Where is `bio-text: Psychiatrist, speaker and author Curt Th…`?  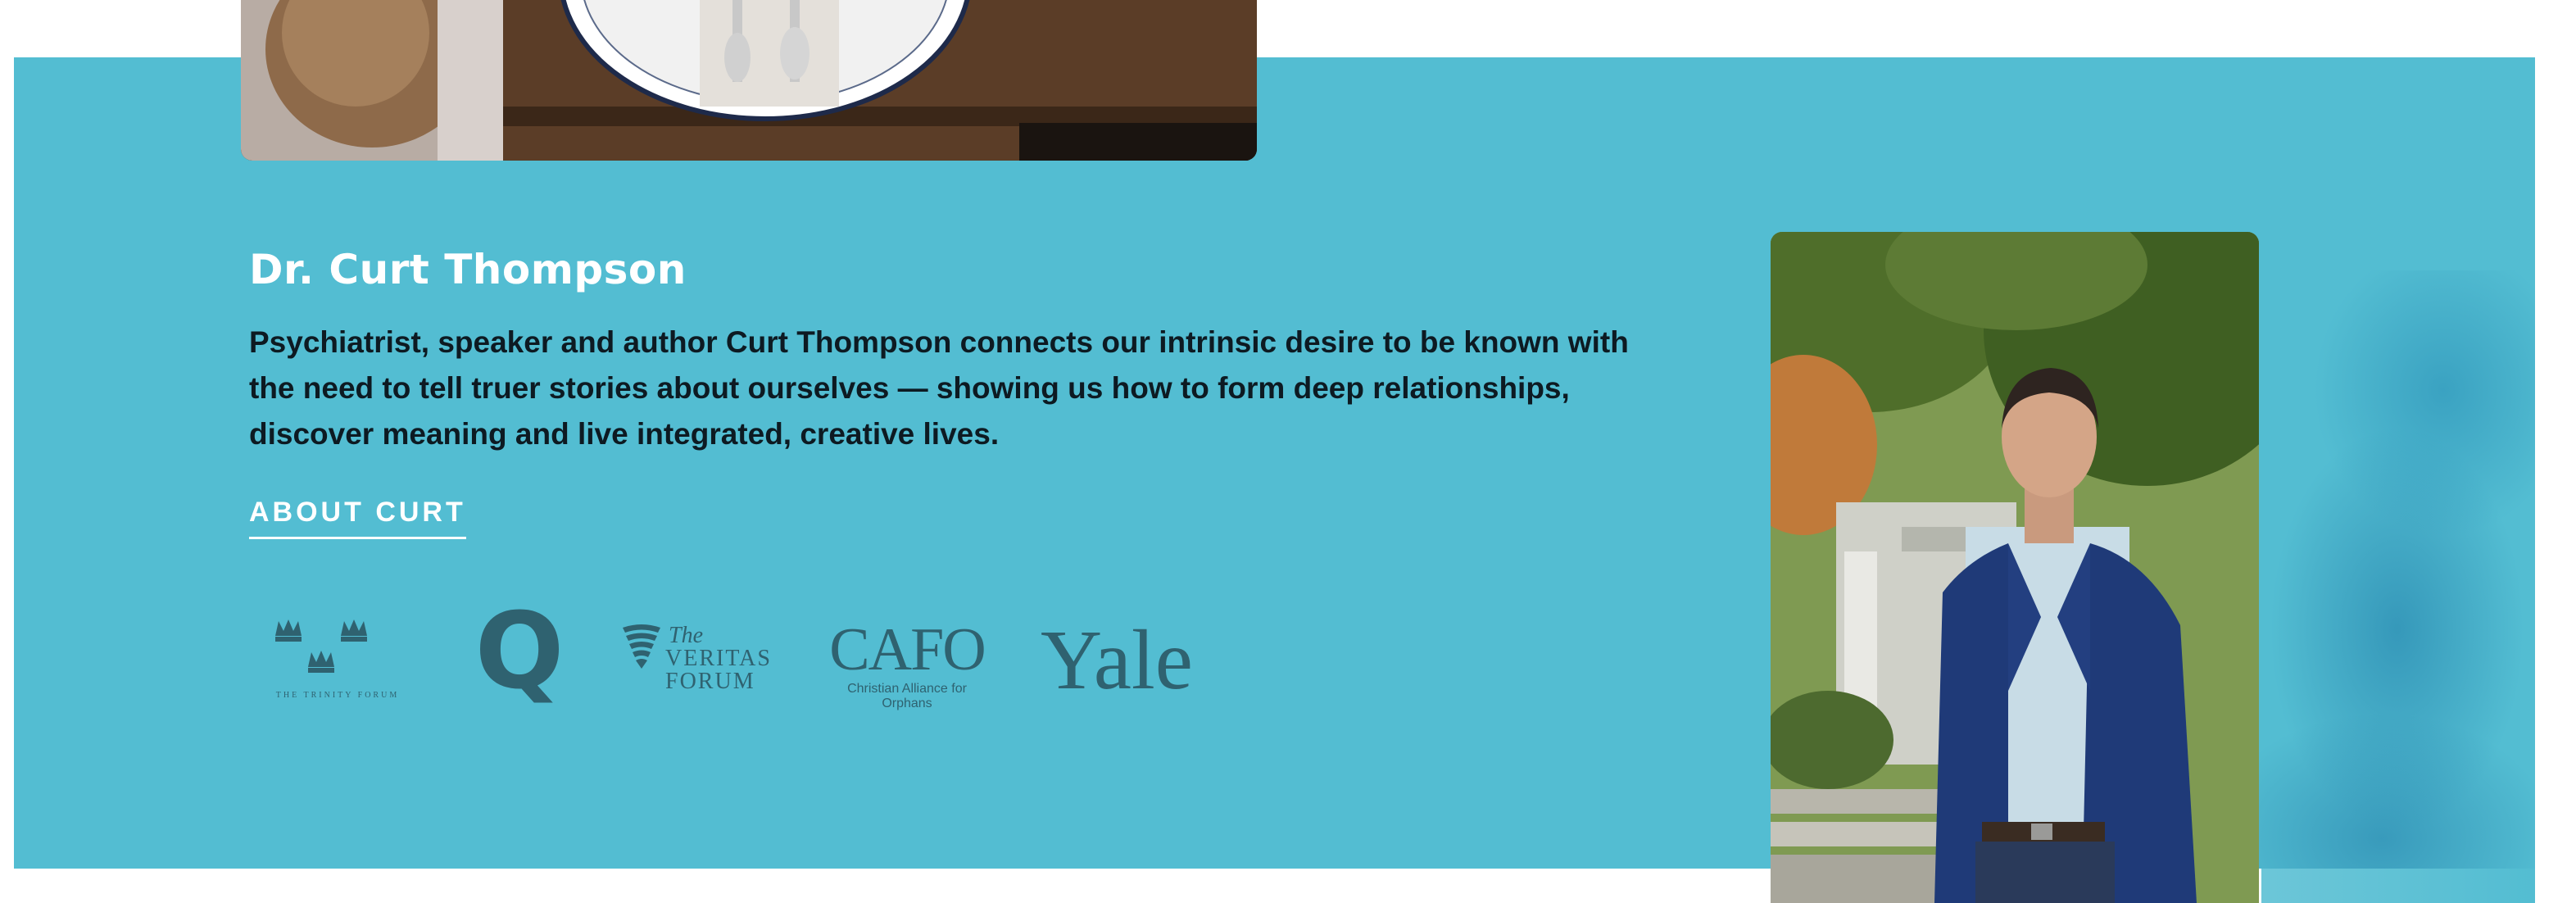 bio-text: Psychiatrist, speaker and author Curt Th… is located at coordinates (939, 388).